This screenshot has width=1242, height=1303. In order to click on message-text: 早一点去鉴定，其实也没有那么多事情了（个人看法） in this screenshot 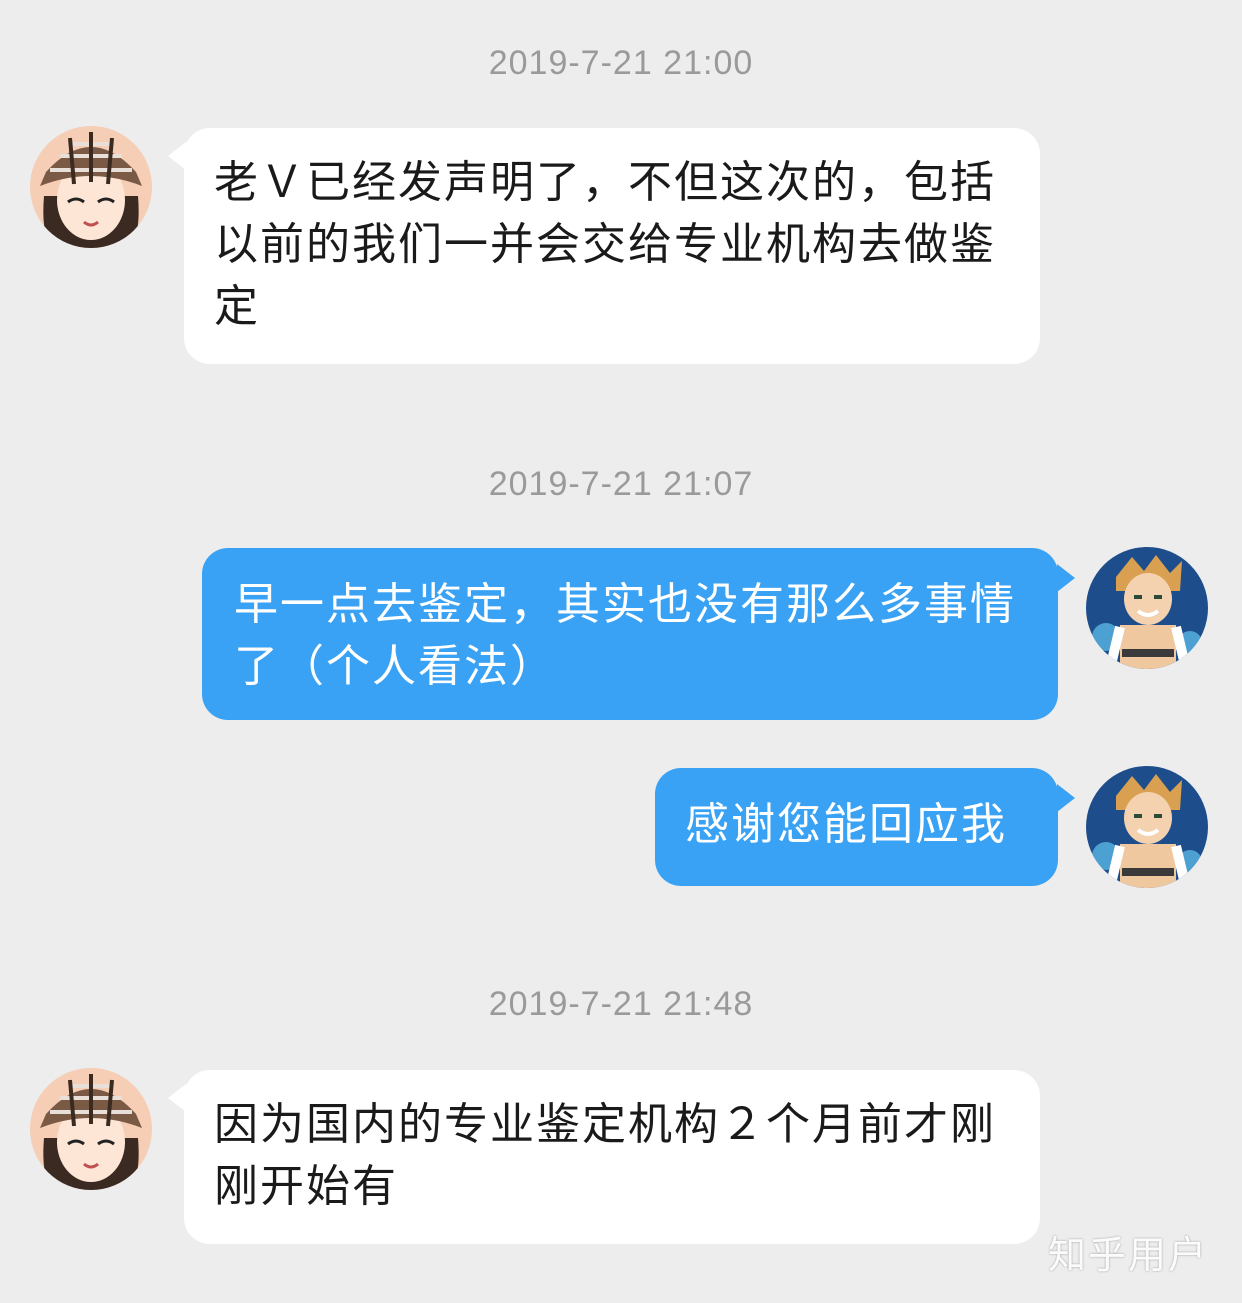, I will do `click(625, 635)`.